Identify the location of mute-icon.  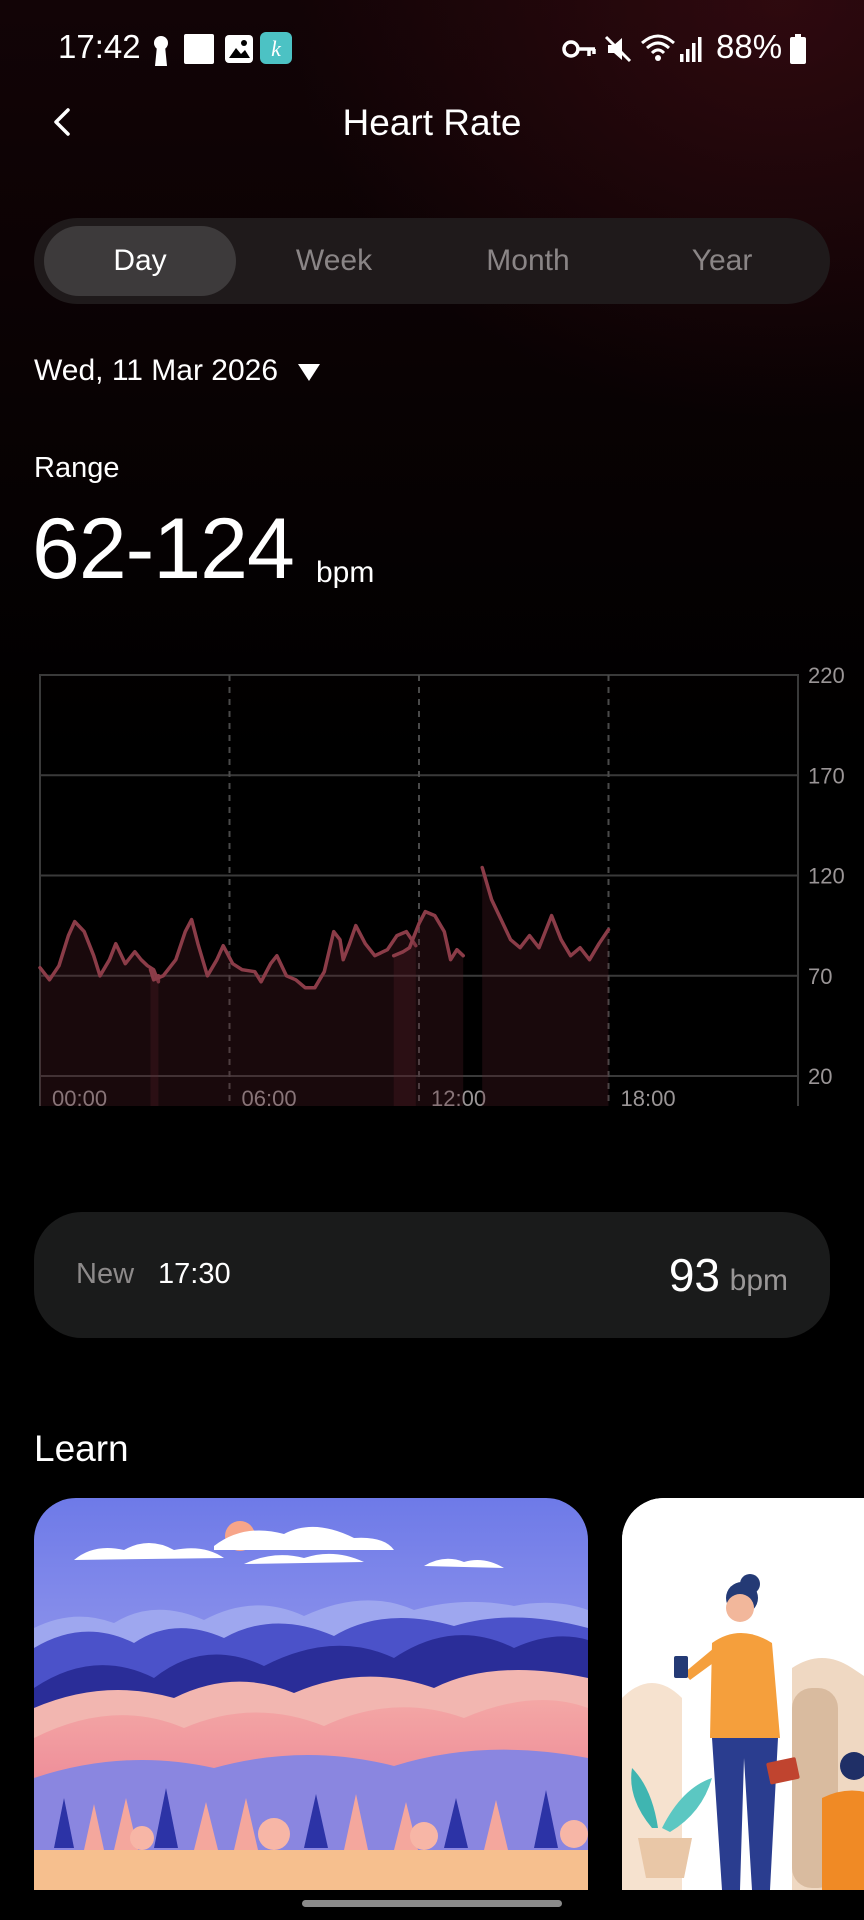
(618, 49).